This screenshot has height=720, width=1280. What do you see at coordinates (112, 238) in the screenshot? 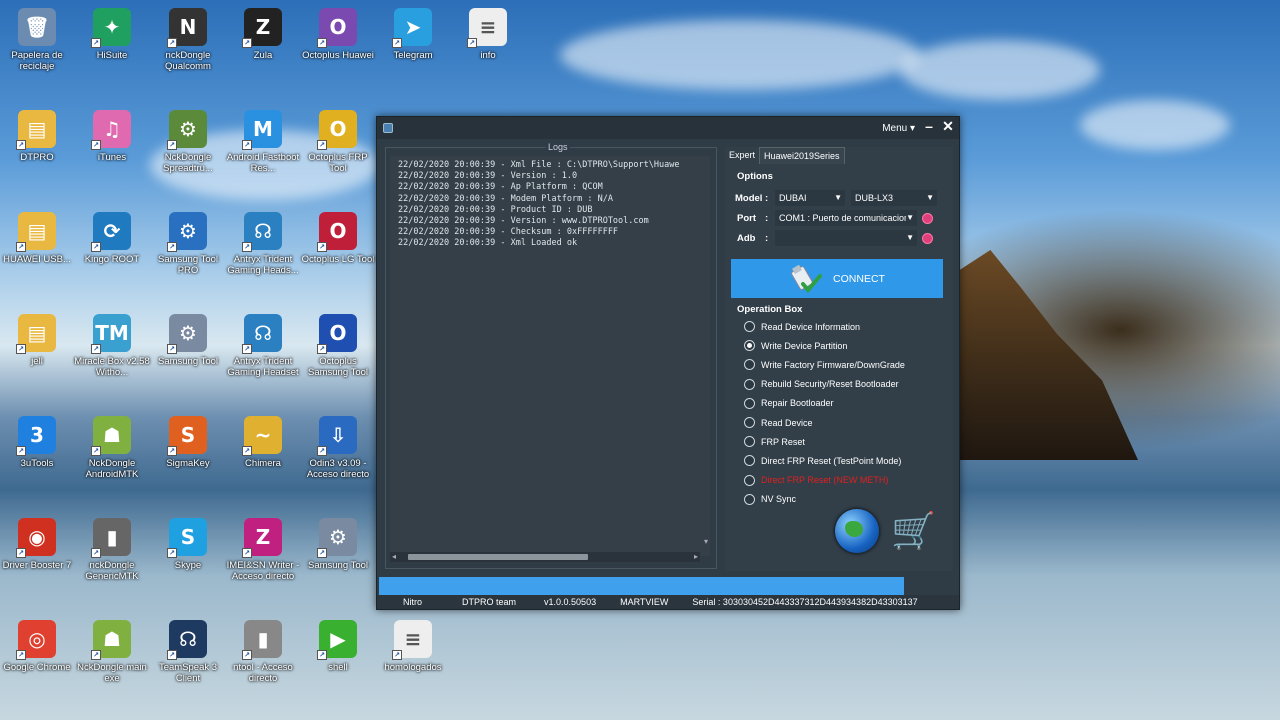
I see `desktop-shortcut: ⟳ ↗ Kingo ROOT` at bounding box center [112, 238].